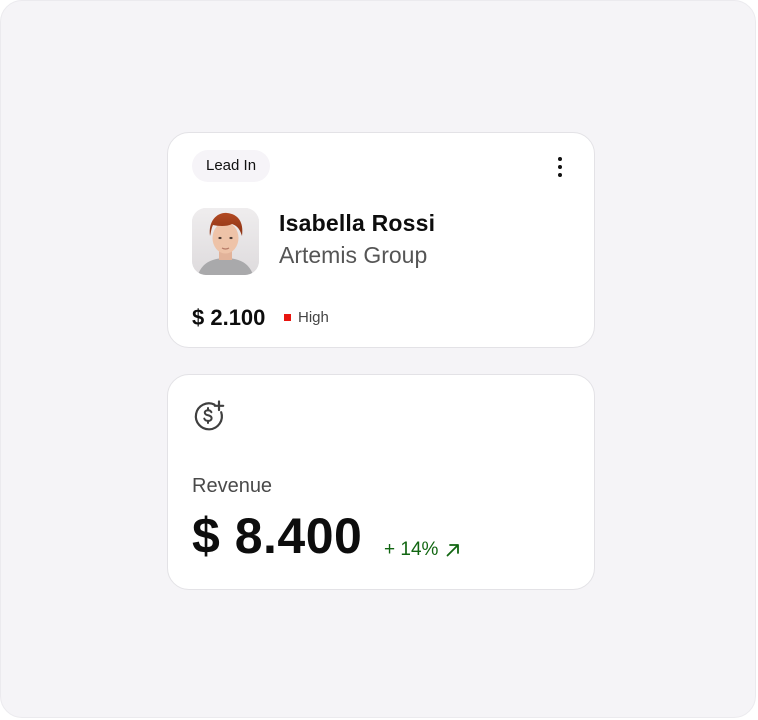 This screenshot has height=720, width=758. Describe the element at coordinates (232, 486) in the screenshot. I see `revenue-label: Revenue` at that location.